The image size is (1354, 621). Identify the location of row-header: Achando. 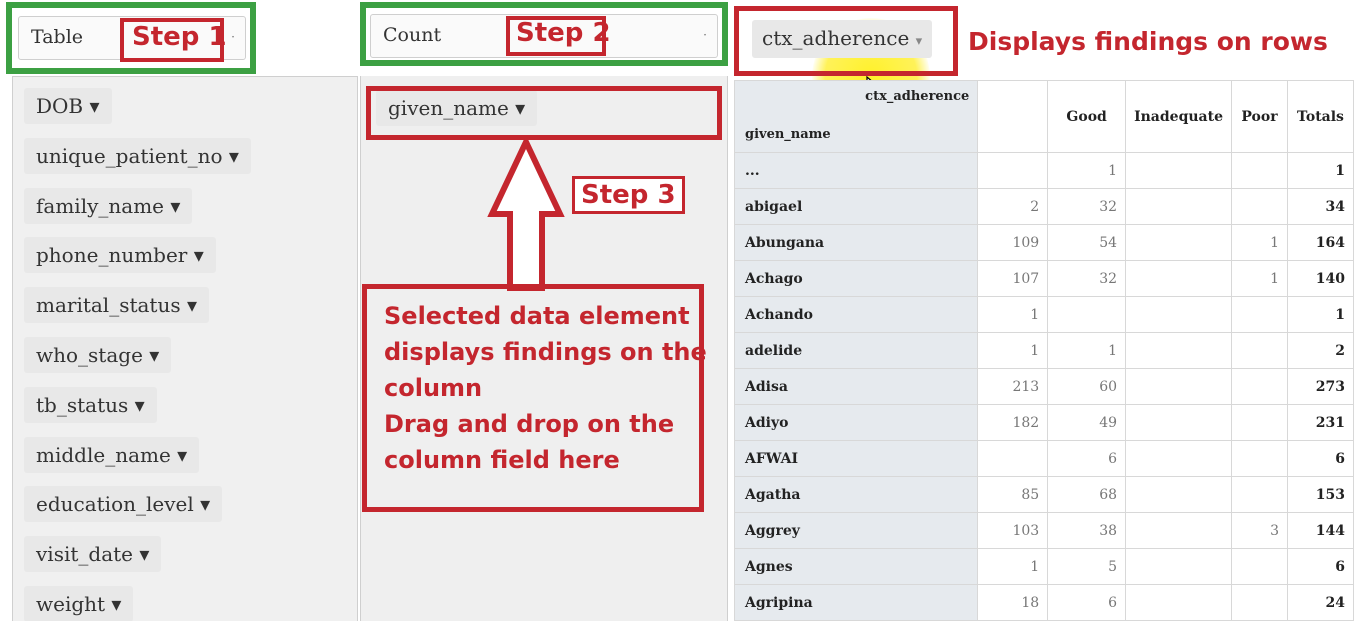
(856, 314).